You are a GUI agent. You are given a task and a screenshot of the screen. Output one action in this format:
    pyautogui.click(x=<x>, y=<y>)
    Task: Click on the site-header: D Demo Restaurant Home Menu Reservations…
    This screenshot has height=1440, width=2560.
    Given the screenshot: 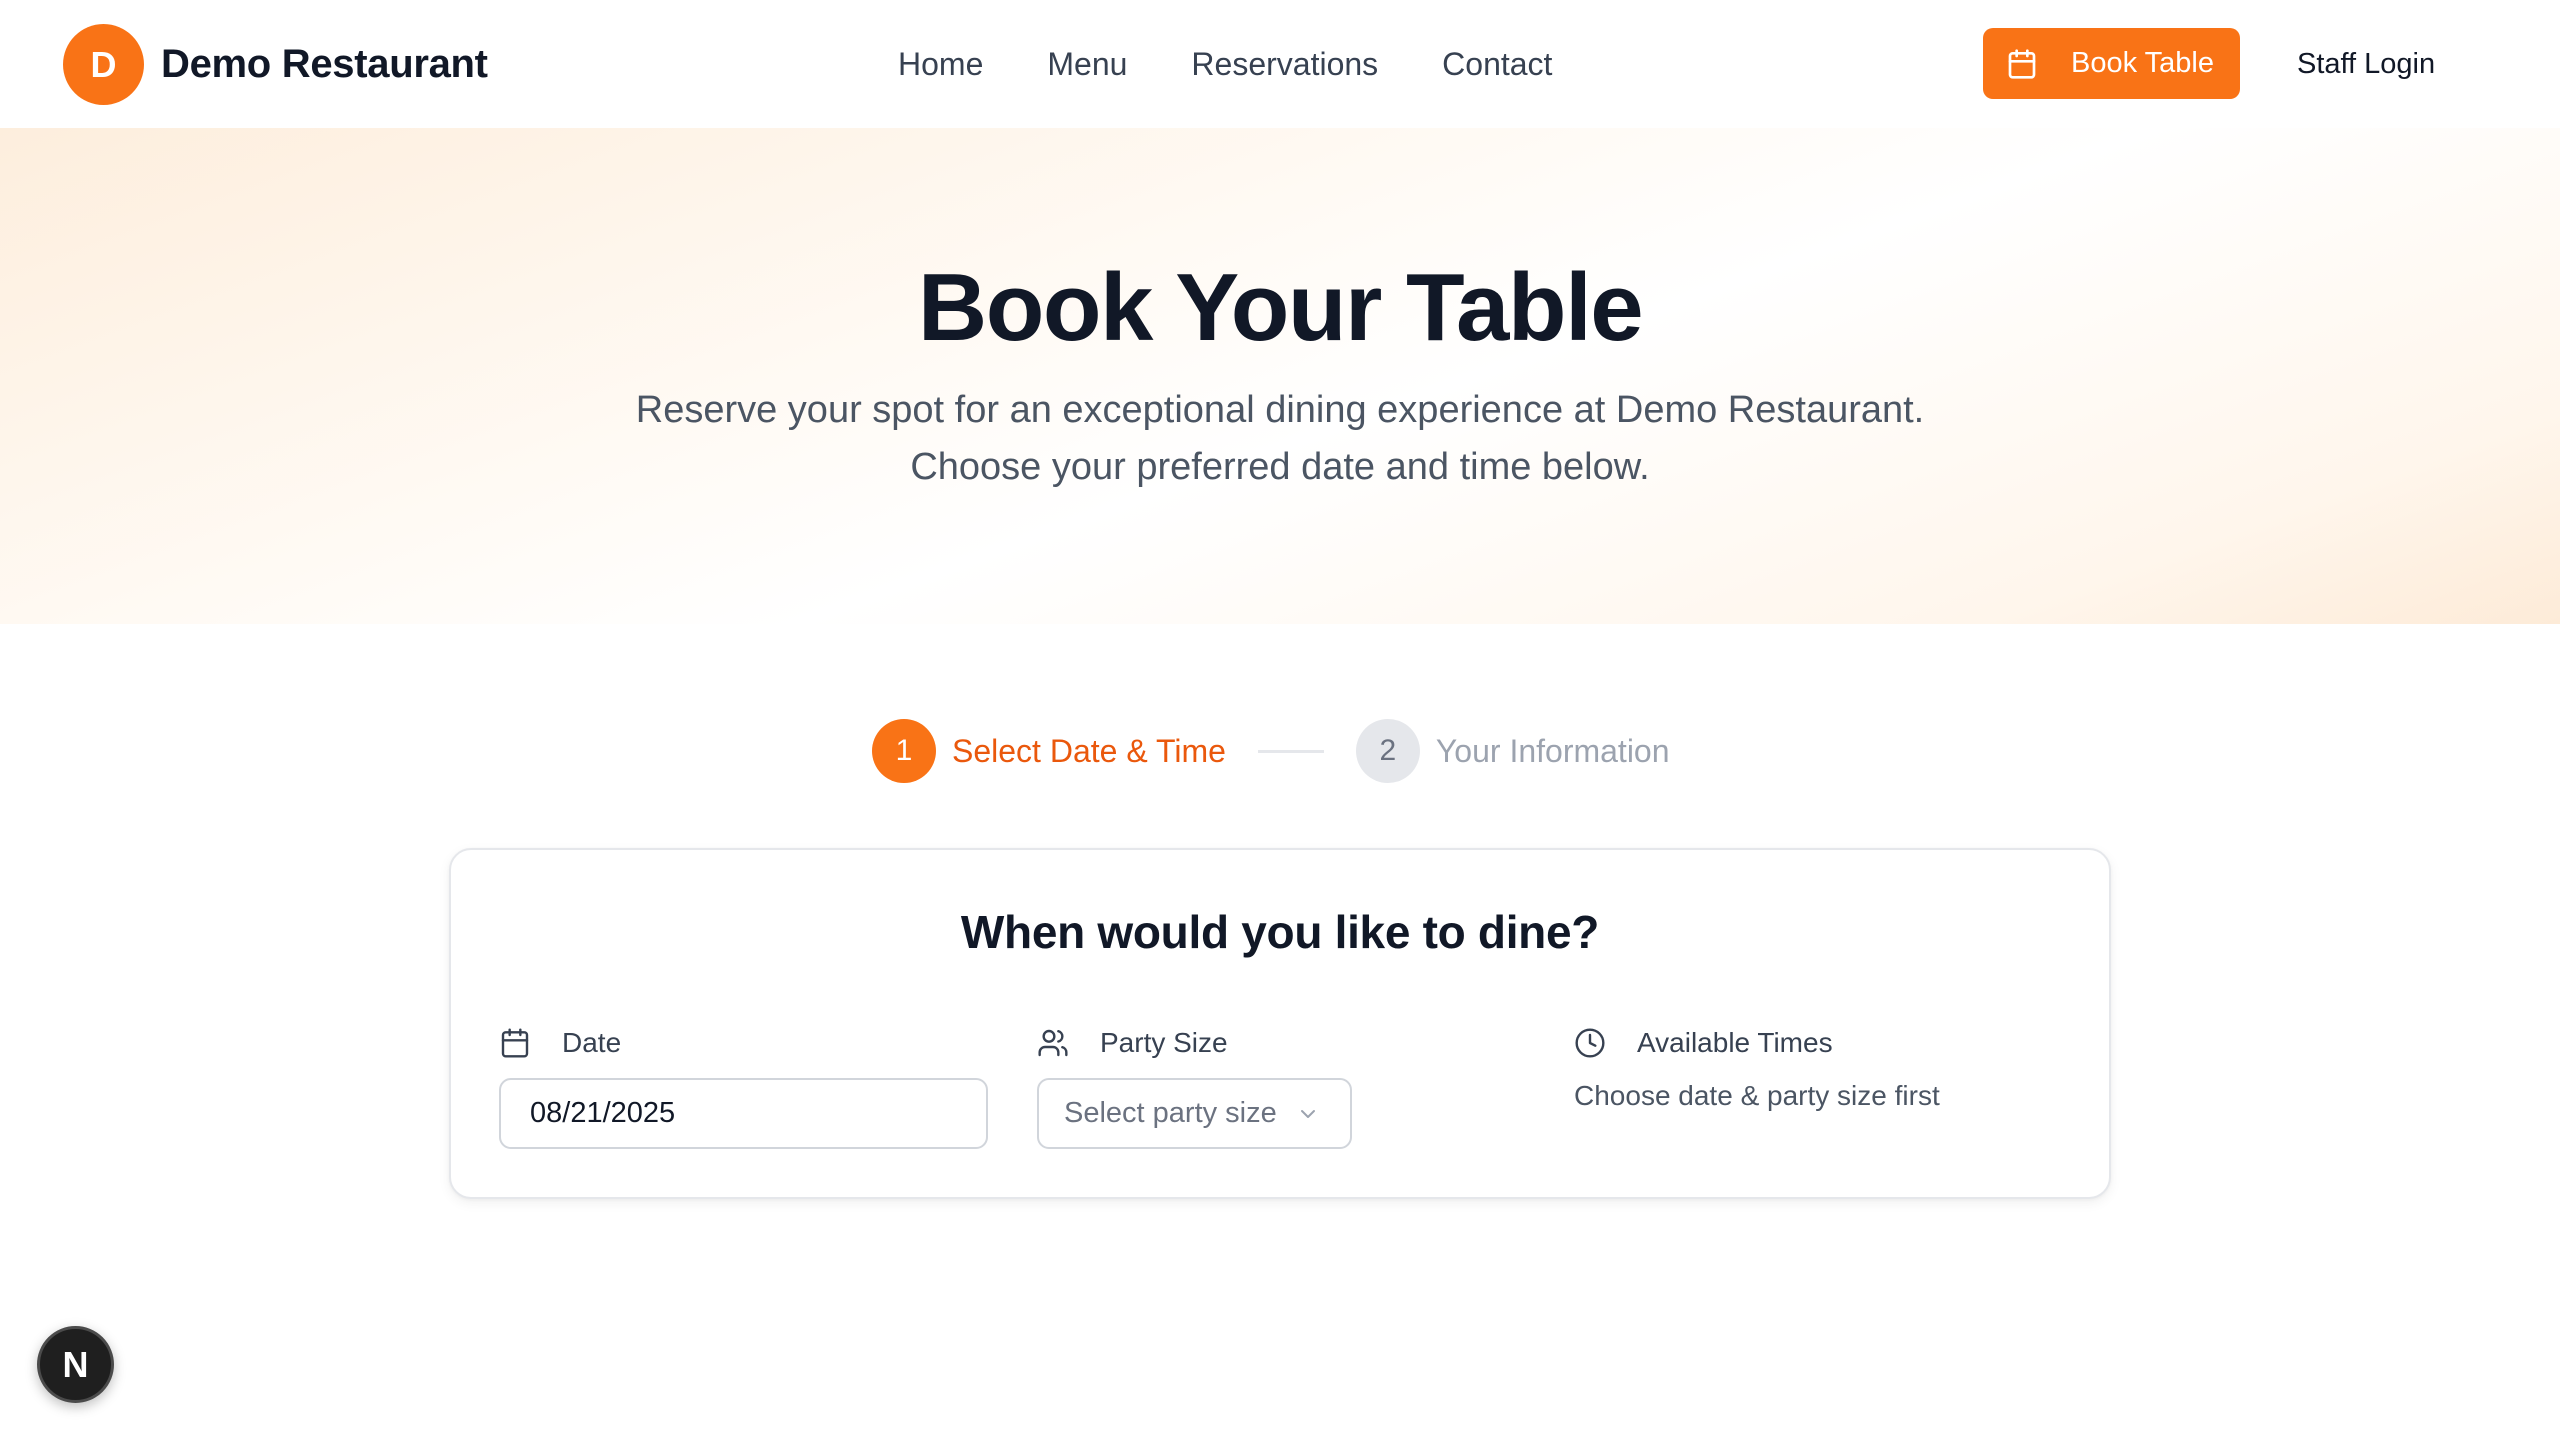 What is the action you would take?
    pyautogui.click(x=1280, y=64)
    